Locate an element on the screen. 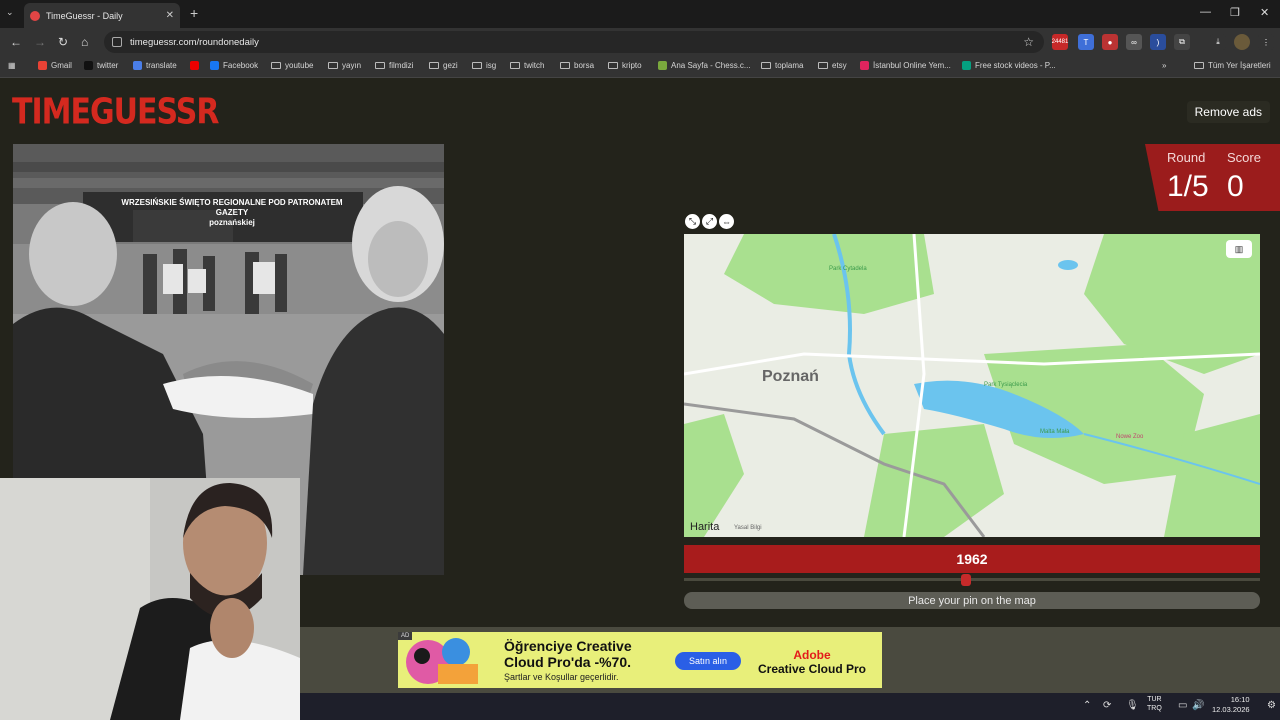  extension-icon-2: ∞ is located at coordinates (1134, 42).